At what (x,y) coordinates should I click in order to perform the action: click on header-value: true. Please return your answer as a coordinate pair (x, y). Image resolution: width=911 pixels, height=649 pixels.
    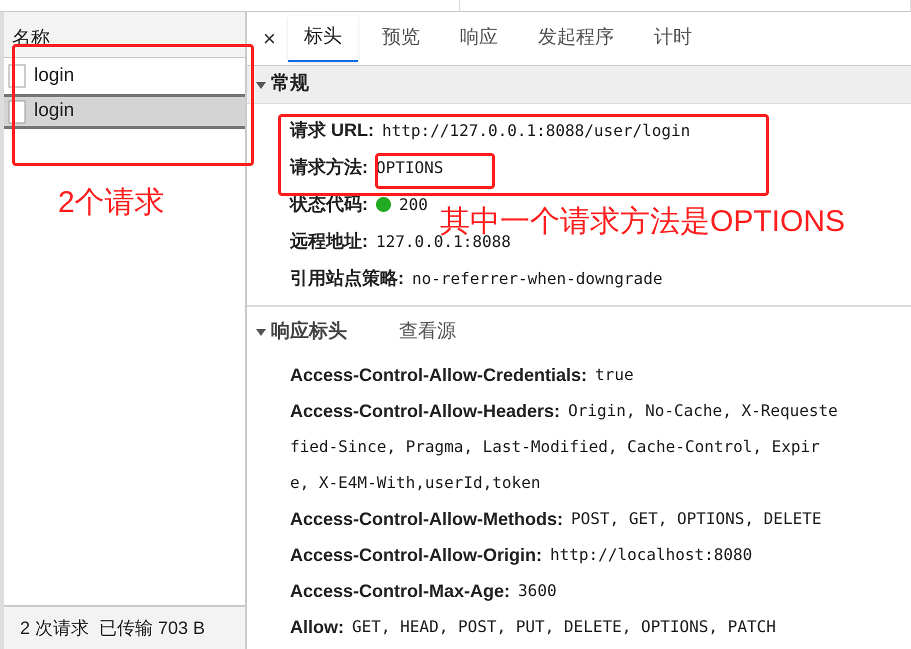
    Looking at the image, I should click on (614, 375).